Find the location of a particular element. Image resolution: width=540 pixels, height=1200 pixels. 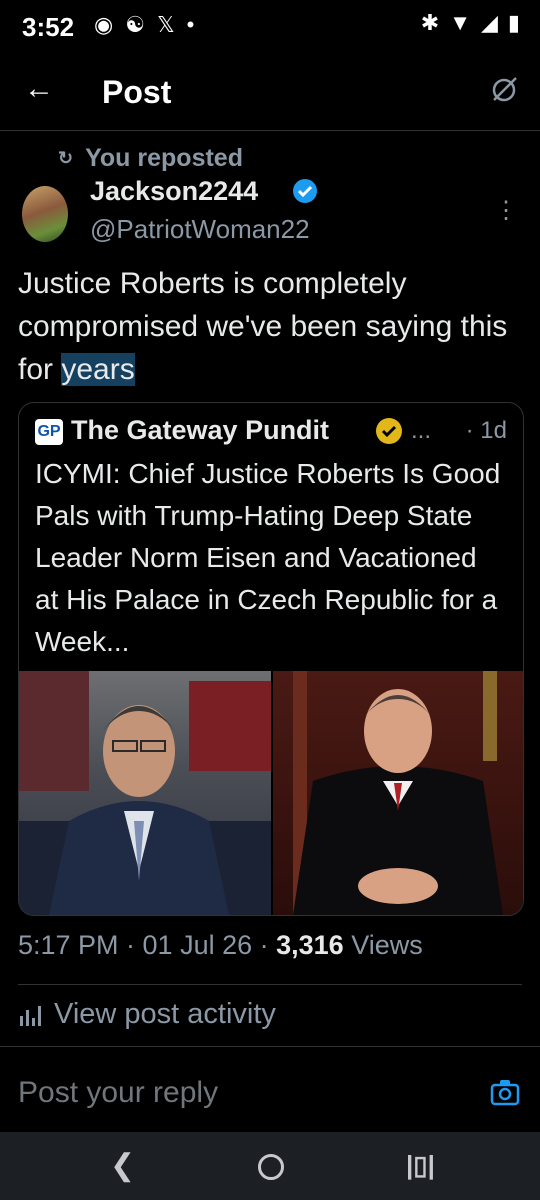

notification-icons: ◉ ☯ 𝕏 • is located at coordinates (144, 25).